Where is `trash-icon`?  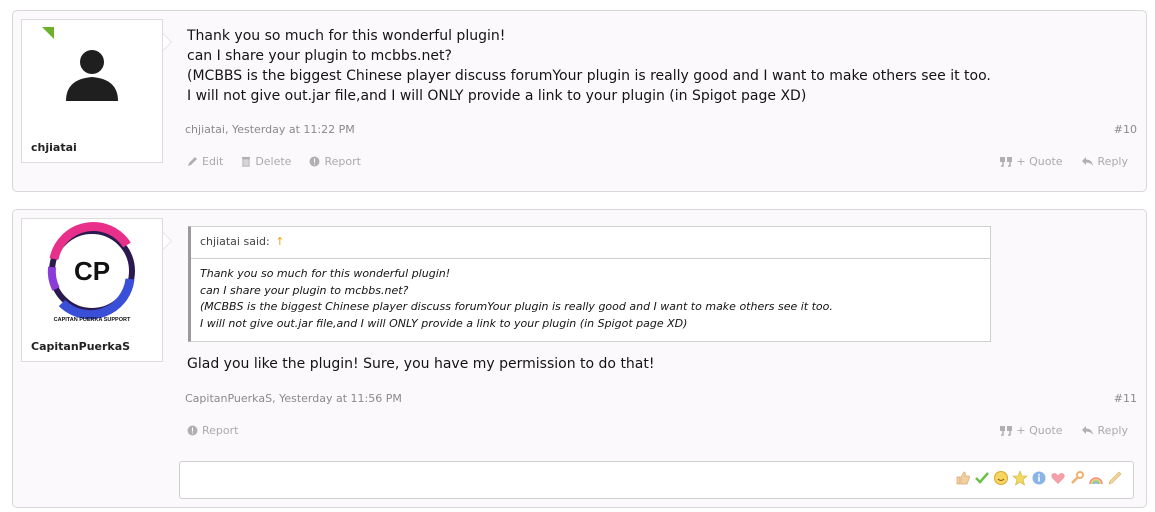
trash-icon is located at coordinates (246, 162).